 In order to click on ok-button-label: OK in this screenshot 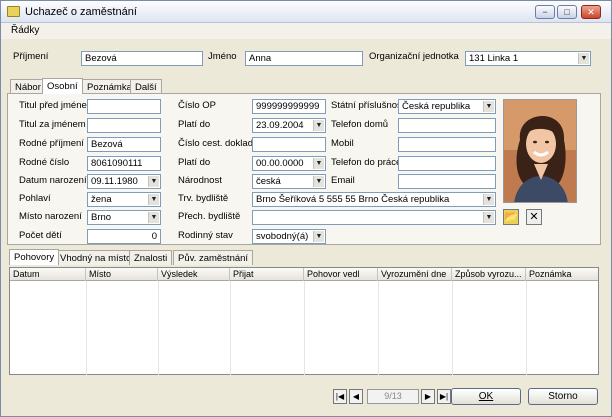, I will do `click(486, 396)`.